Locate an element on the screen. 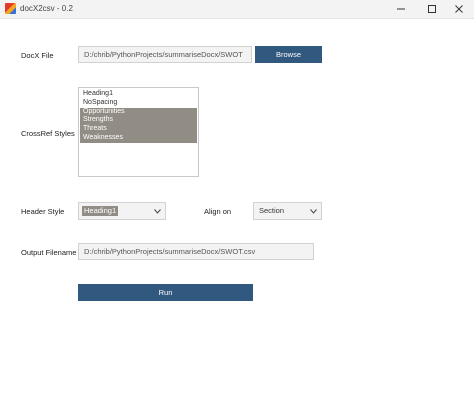 The image size is (474, 397). list-item-nospacing: NoSpacing is located at coordinates (138, 103).